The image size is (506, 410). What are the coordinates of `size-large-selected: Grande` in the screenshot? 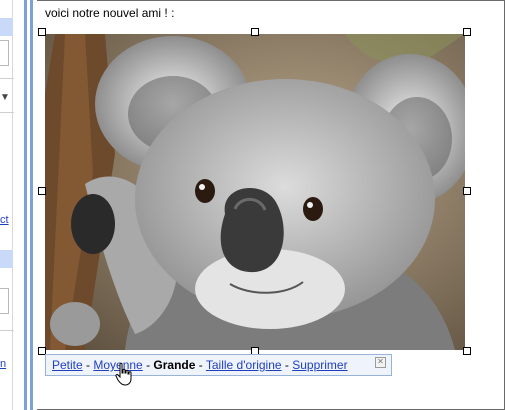 It's located at (174, 365).